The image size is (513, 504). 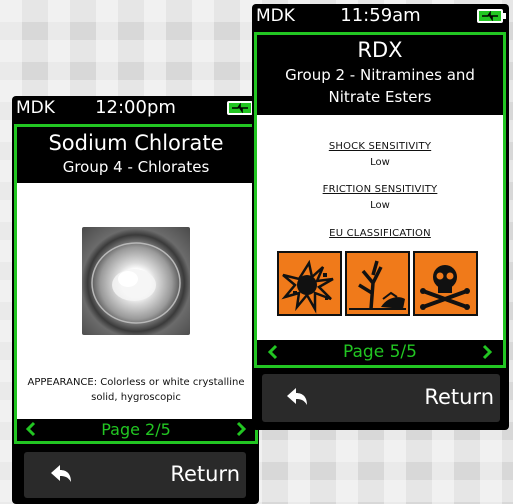 I want to click on substance-photo, so click(x=136, y=281).